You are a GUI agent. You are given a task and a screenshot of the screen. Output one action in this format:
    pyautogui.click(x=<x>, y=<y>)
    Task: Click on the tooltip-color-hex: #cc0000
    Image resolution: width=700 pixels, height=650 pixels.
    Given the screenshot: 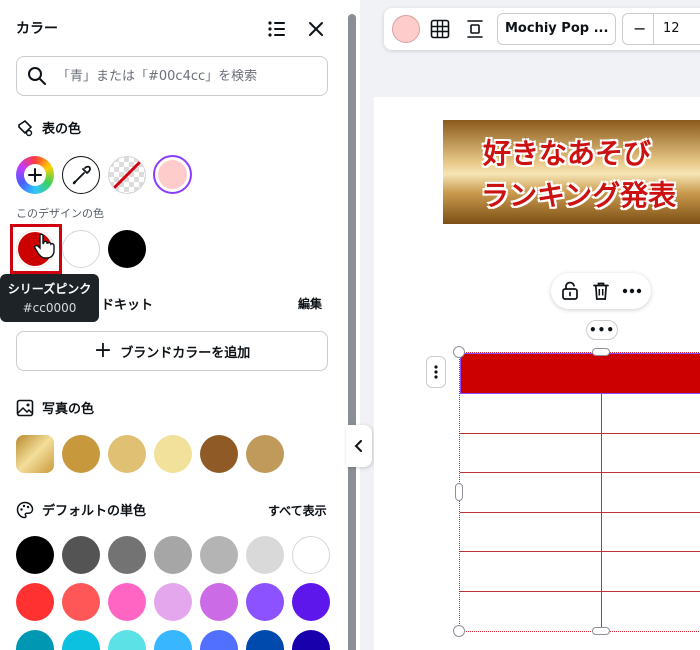 What is the action you would take?
    pyautogui.click(x=49, y=308)
    